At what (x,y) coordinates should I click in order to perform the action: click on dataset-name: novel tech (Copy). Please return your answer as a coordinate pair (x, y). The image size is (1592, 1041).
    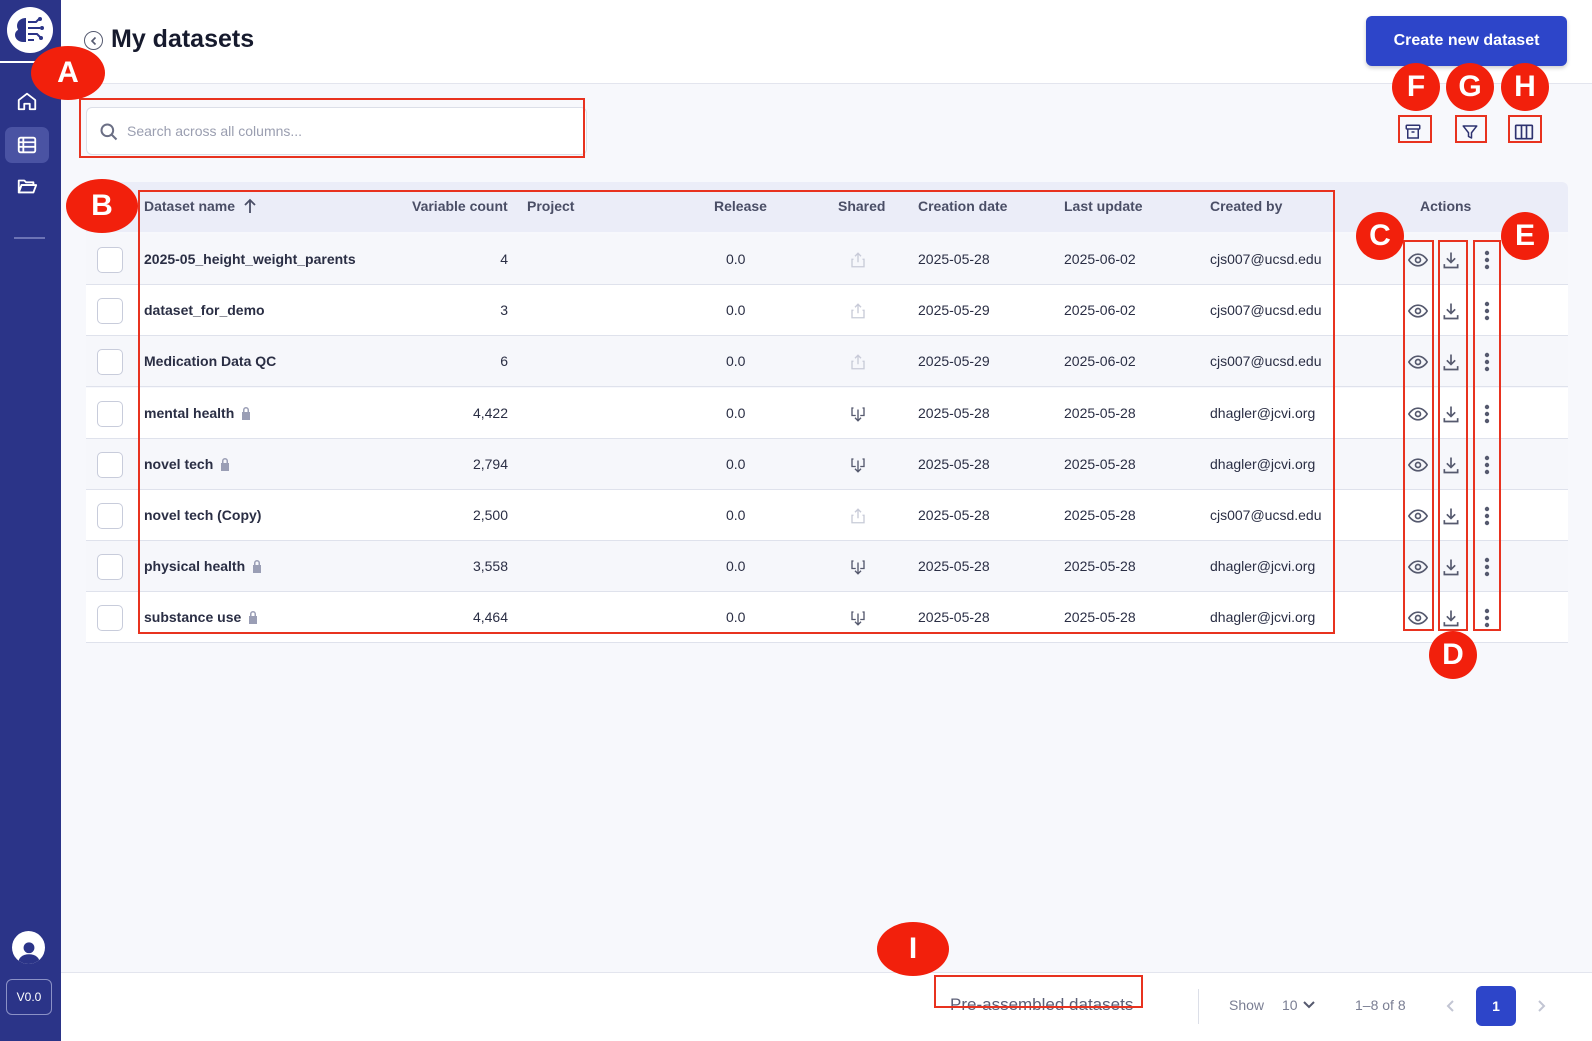
    Looking at the image, I should click on (202, 515).